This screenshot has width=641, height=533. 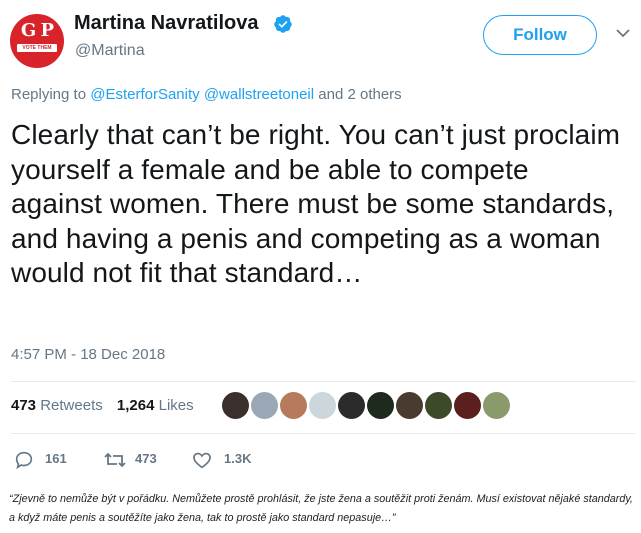 I want to click on retweet-count: 473, so click(x=146, y=458).